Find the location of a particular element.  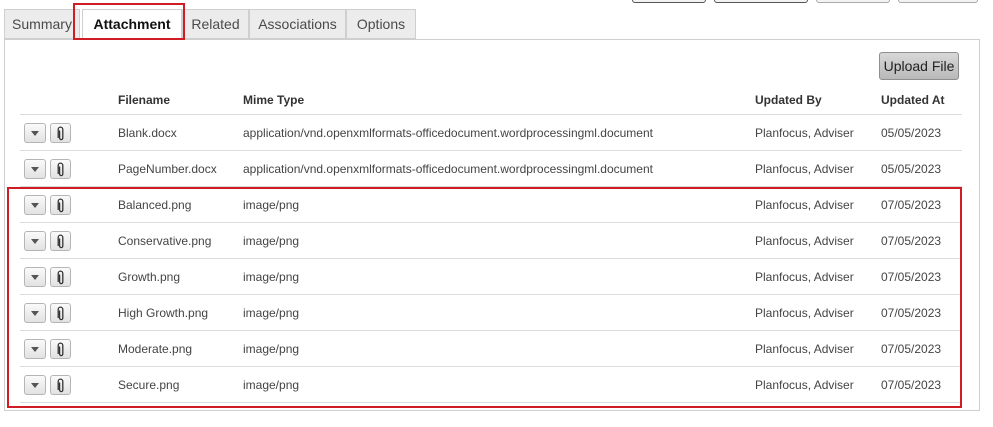

tab-related: Related is located at coordinates (215, 24).